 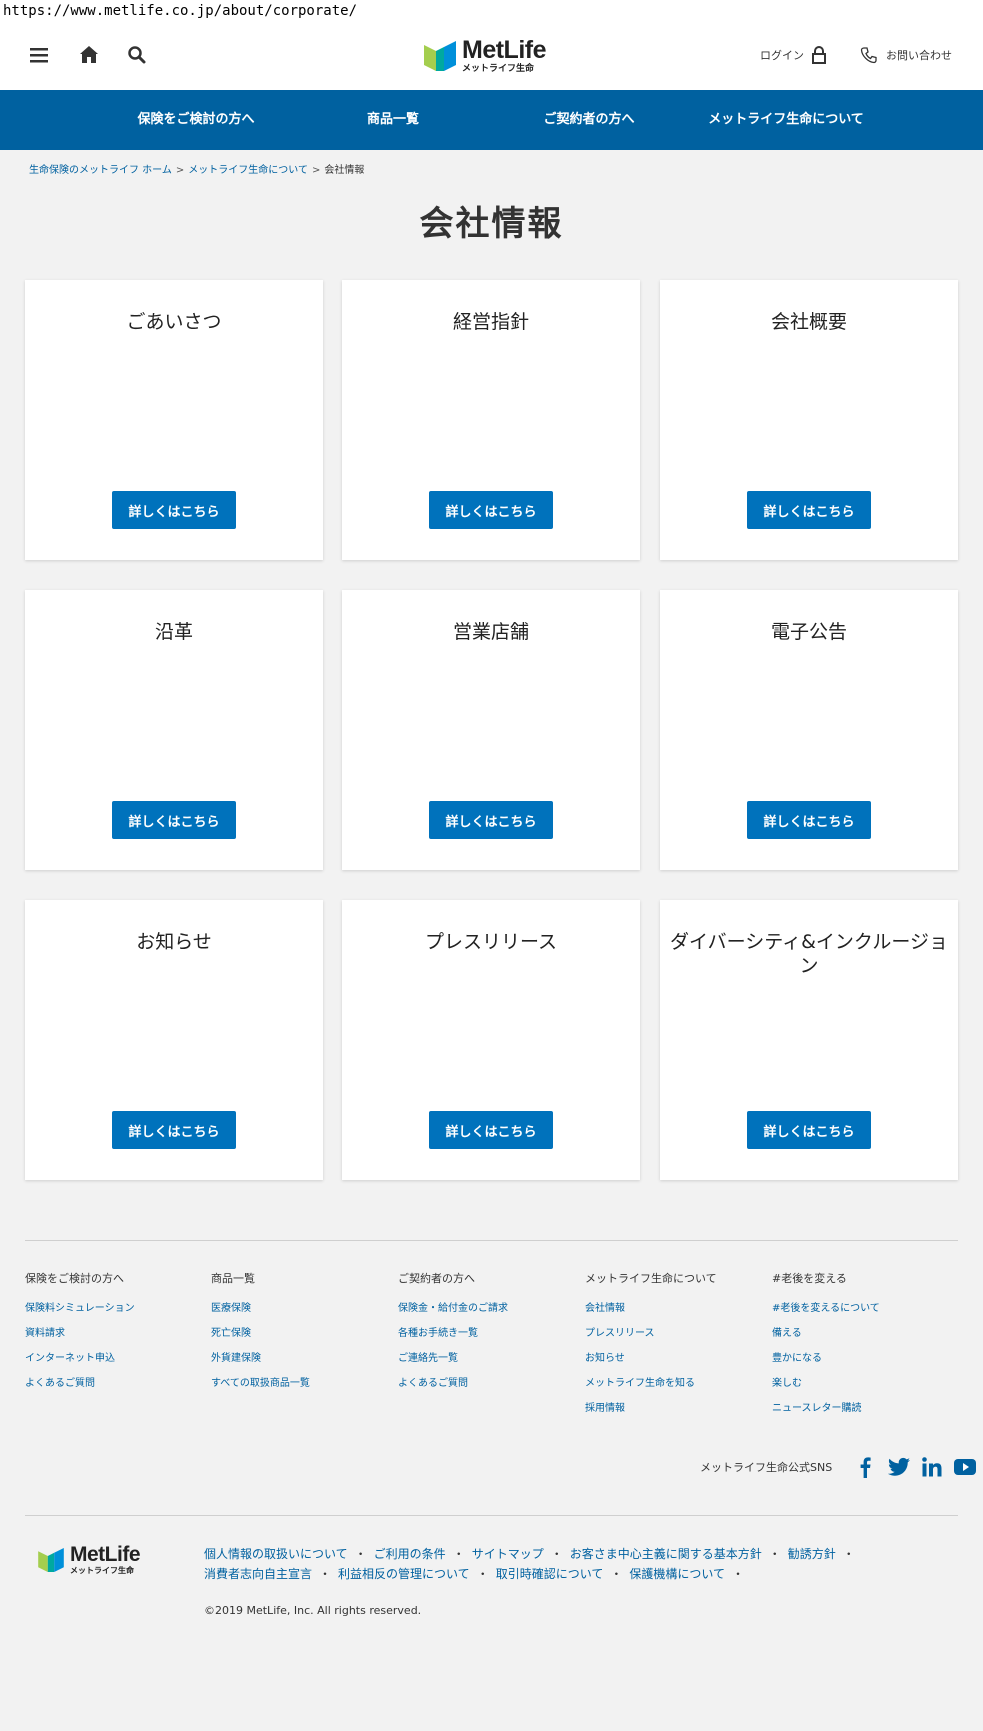 What do you see at coordinates (80, 1358) in the screenshot?
I see `footer-link: インターネット申込` at bounding box center [80, 1358].